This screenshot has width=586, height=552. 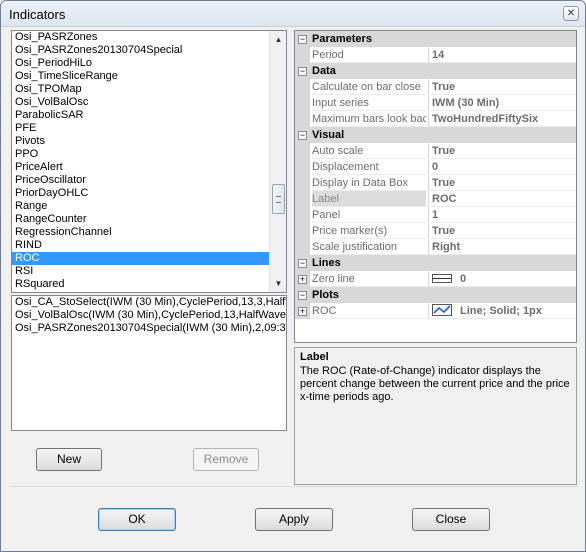 I want to click on property-value-text: 14, so click(x=438, y=55).